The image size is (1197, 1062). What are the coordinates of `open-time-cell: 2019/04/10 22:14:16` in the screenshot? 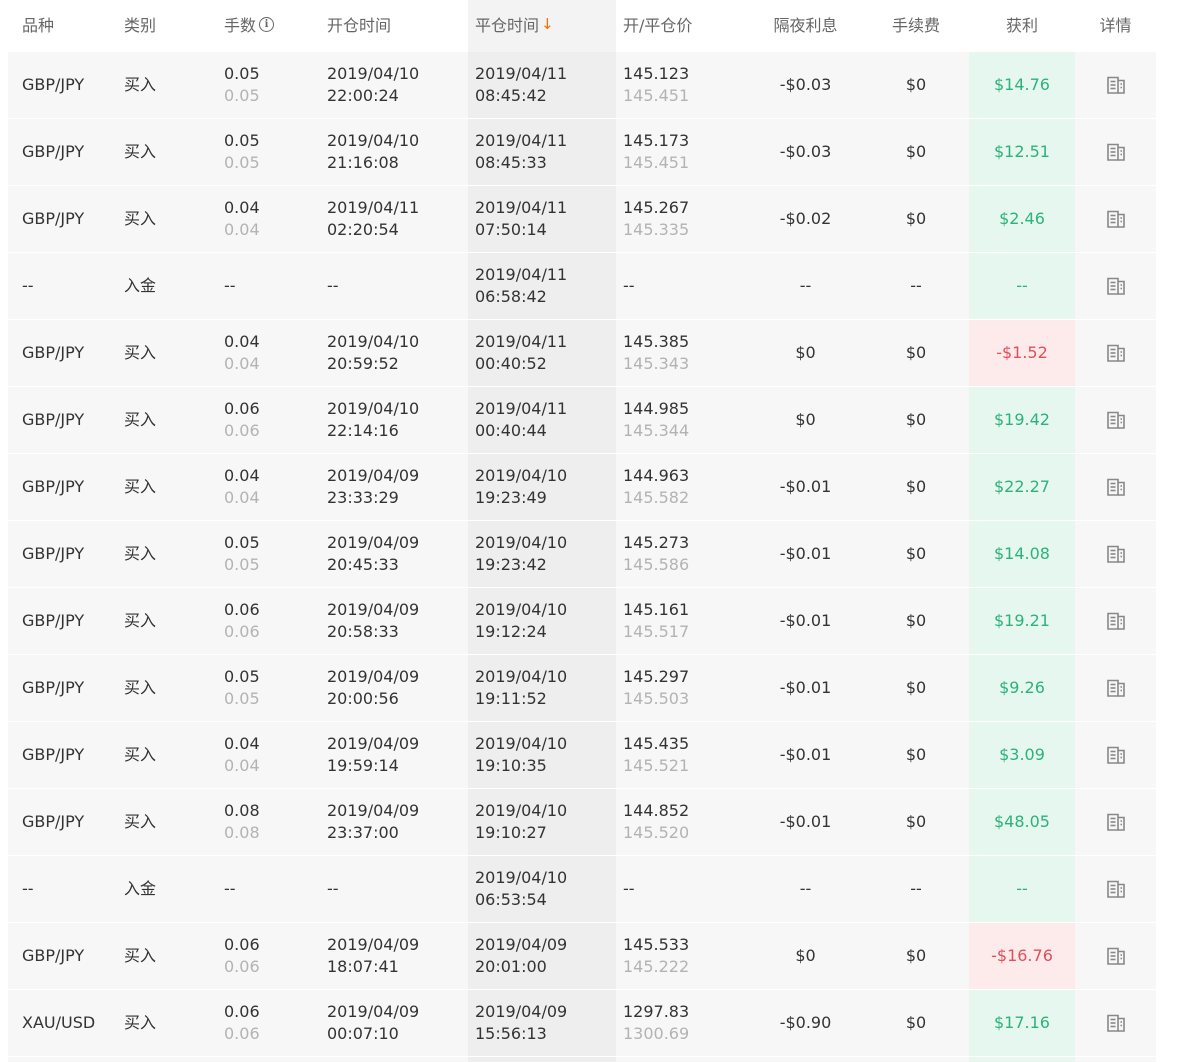 It's located at (390, 420).